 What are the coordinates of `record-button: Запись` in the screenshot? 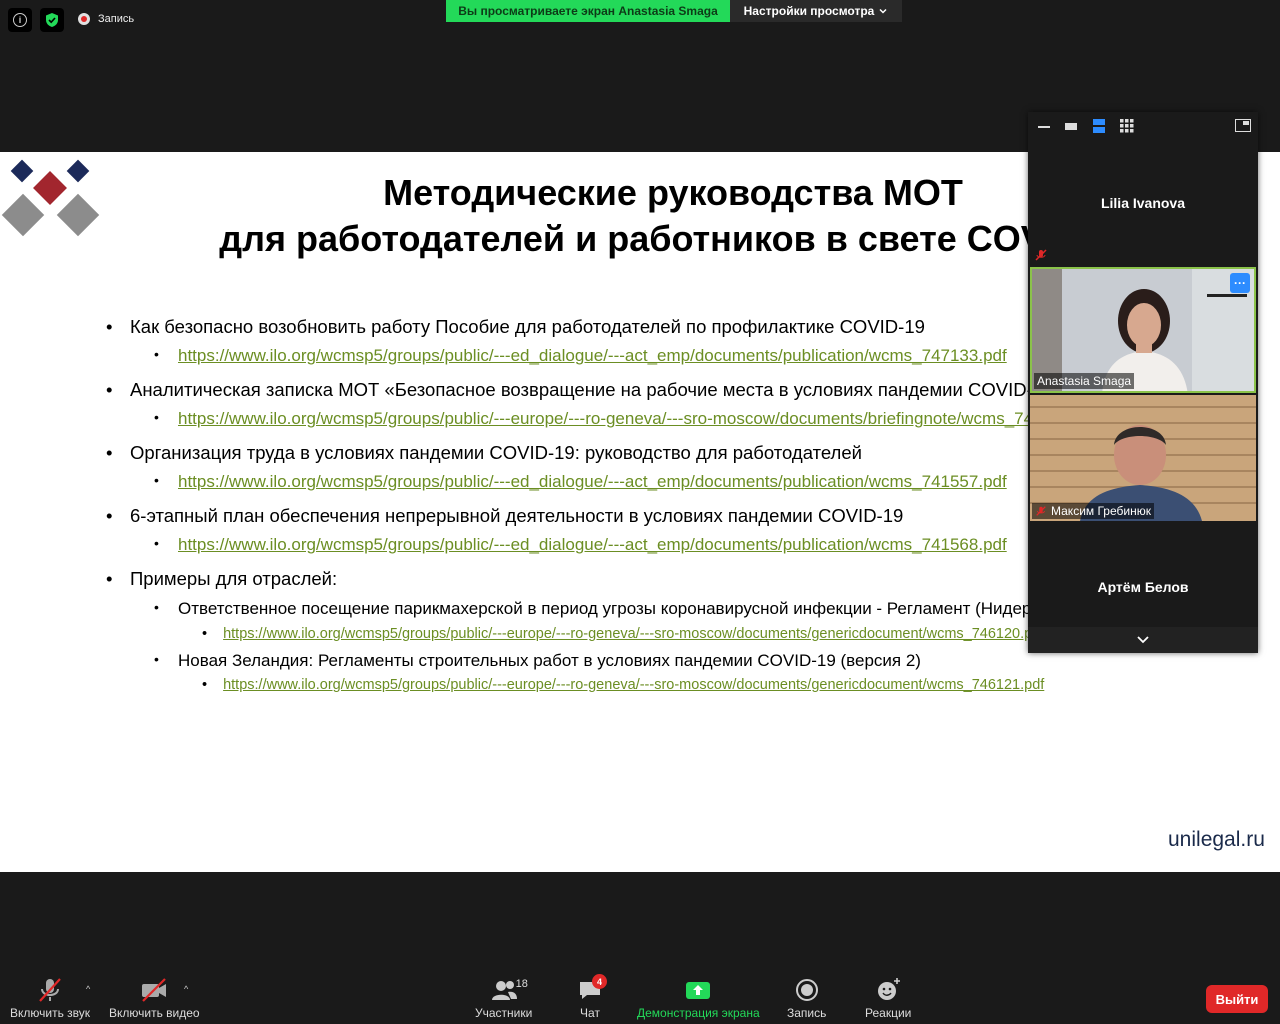 It's located at (806, 998).